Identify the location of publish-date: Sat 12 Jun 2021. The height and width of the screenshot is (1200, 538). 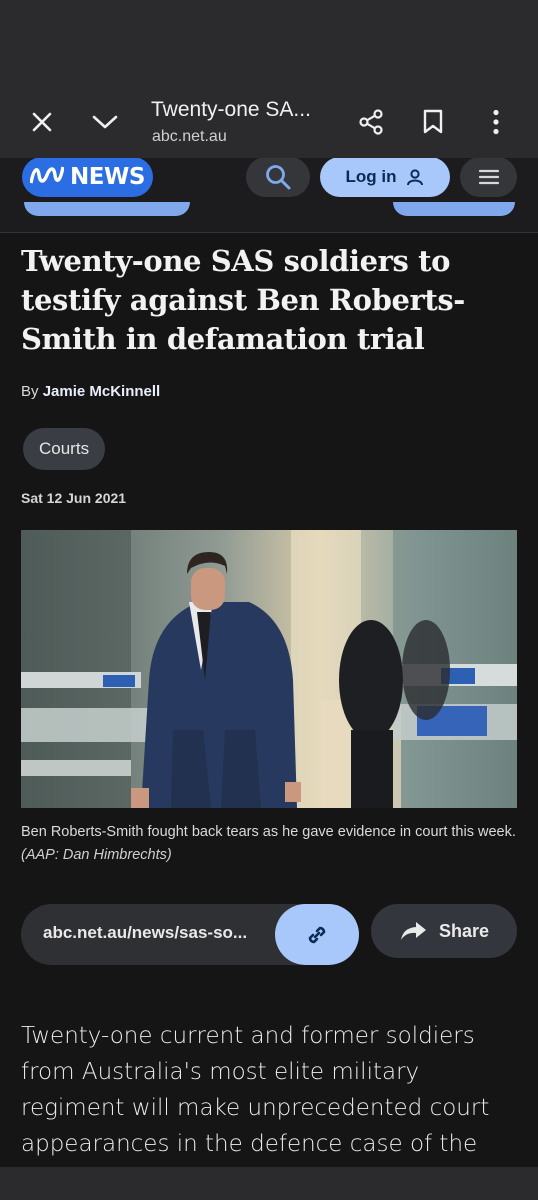
(74, 498).